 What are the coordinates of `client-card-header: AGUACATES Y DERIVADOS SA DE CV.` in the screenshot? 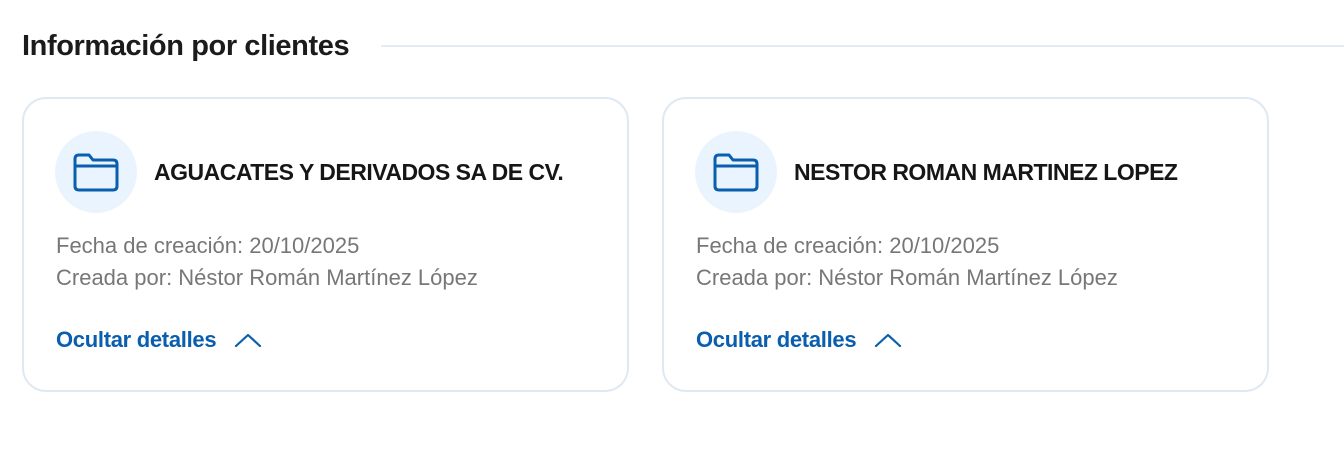 It's located at (309, 172).